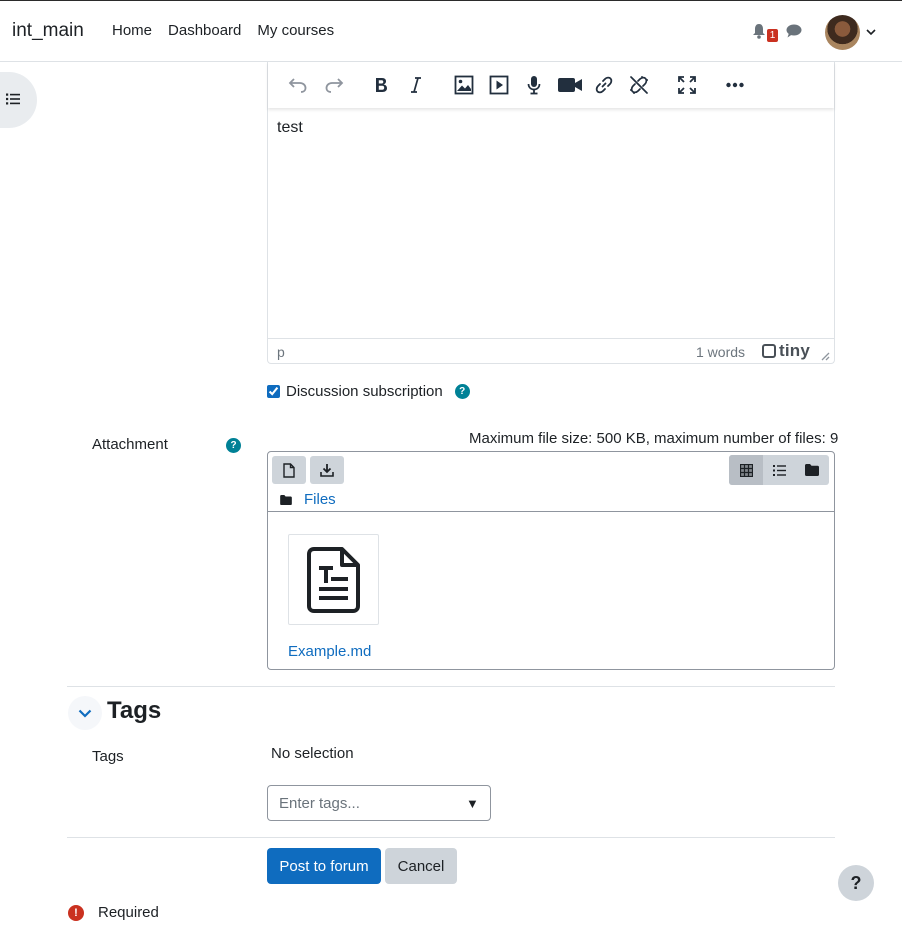 This screenshot has height=931, width=902. I want to click on tiny-brand-text: tiny, so click(795, 350).